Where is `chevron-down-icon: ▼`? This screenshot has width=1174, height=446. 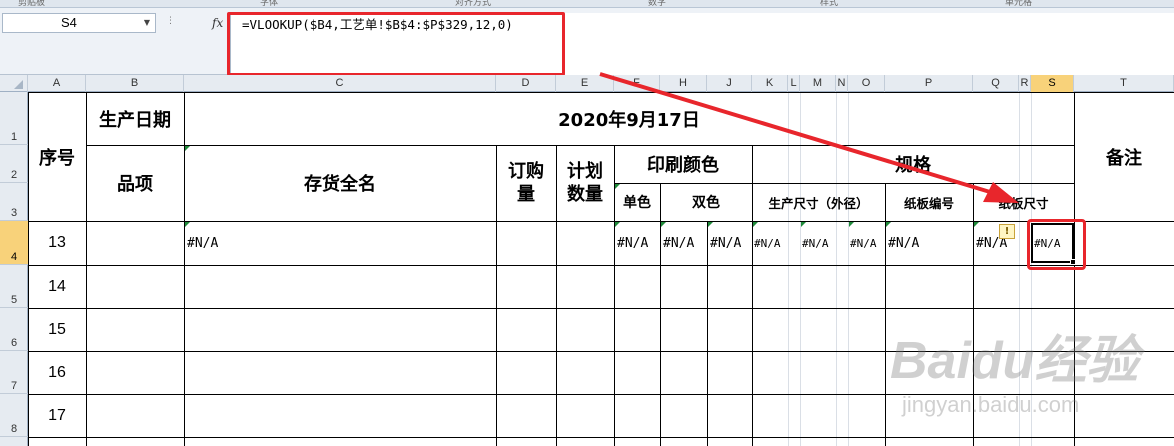 chevron-down-icon: ▼ is located at coordinates (147, 23).